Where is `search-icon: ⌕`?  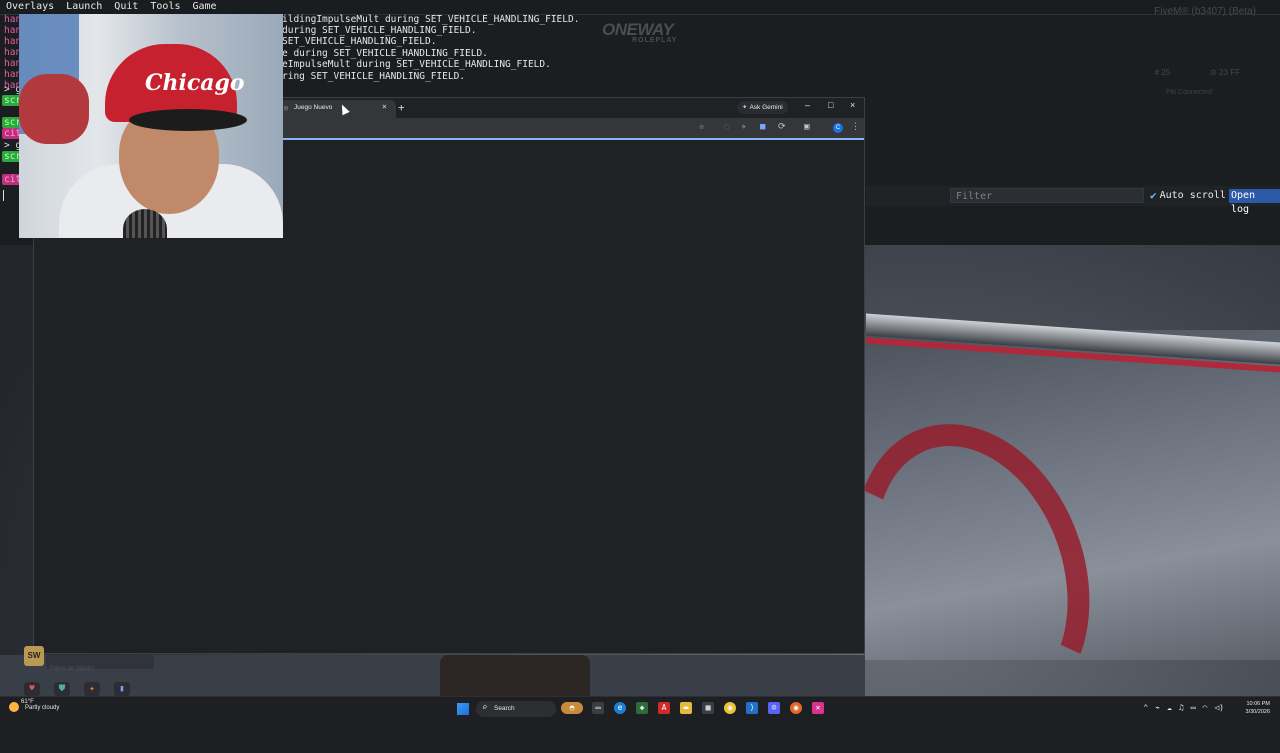 search-icon: ⌕ is located at coordinates (485, 708).